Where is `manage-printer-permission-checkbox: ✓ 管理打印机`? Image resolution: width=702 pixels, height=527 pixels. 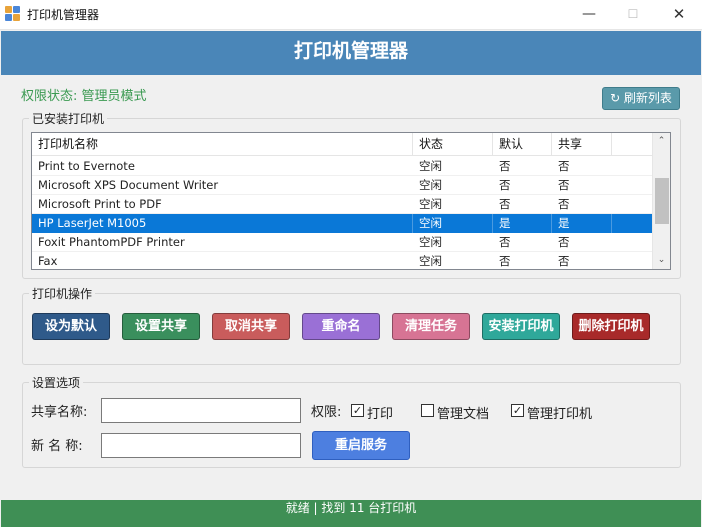 manage-printer-permission-checkbox: ✓ 管理打印机 is located at coordinates (556, 412).